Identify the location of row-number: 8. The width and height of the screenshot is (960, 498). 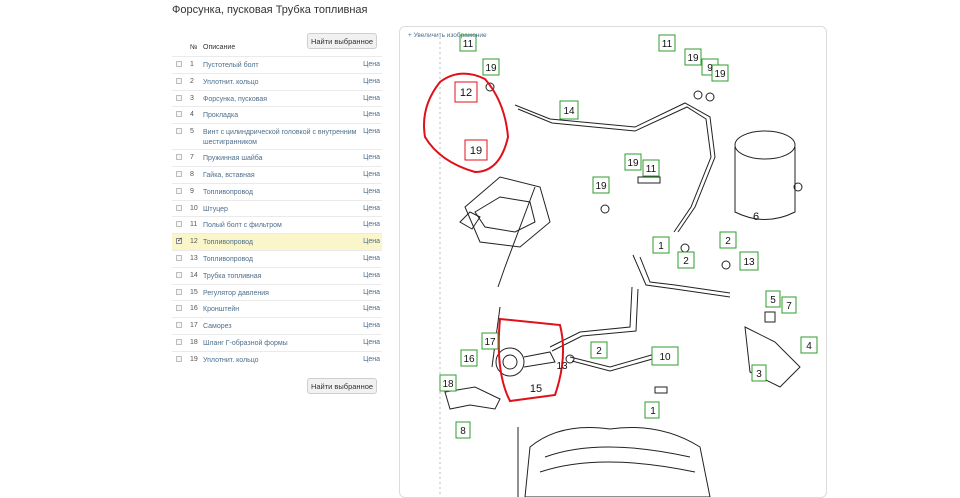
(192, 174).